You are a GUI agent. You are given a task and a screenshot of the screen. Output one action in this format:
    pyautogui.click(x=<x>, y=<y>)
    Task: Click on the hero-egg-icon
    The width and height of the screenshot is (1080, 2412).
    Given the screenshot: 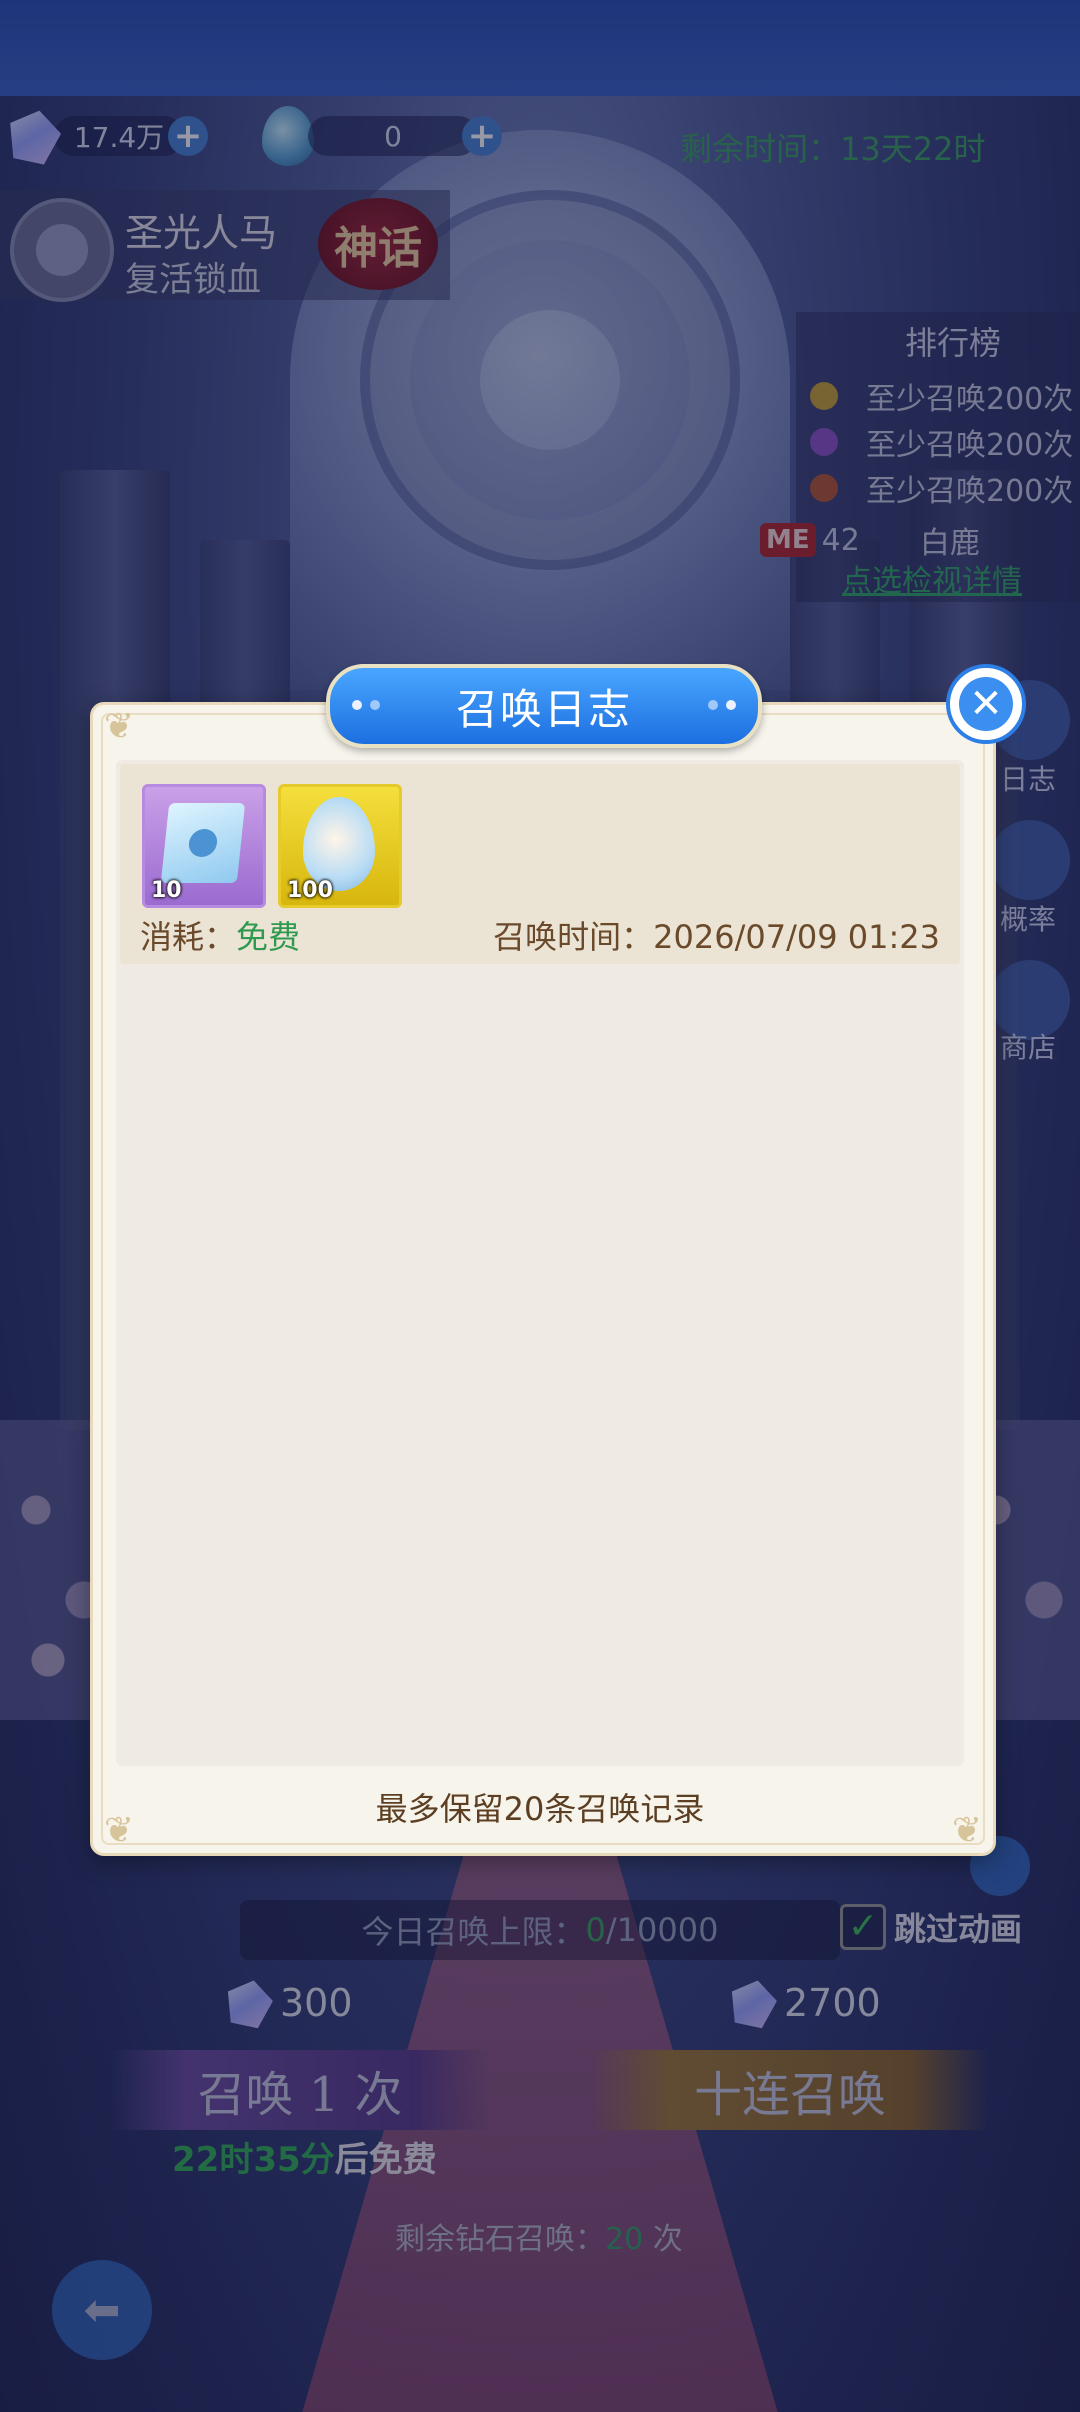 What is the action you would take?
    pyautogui.click(x=339, y=844)
    